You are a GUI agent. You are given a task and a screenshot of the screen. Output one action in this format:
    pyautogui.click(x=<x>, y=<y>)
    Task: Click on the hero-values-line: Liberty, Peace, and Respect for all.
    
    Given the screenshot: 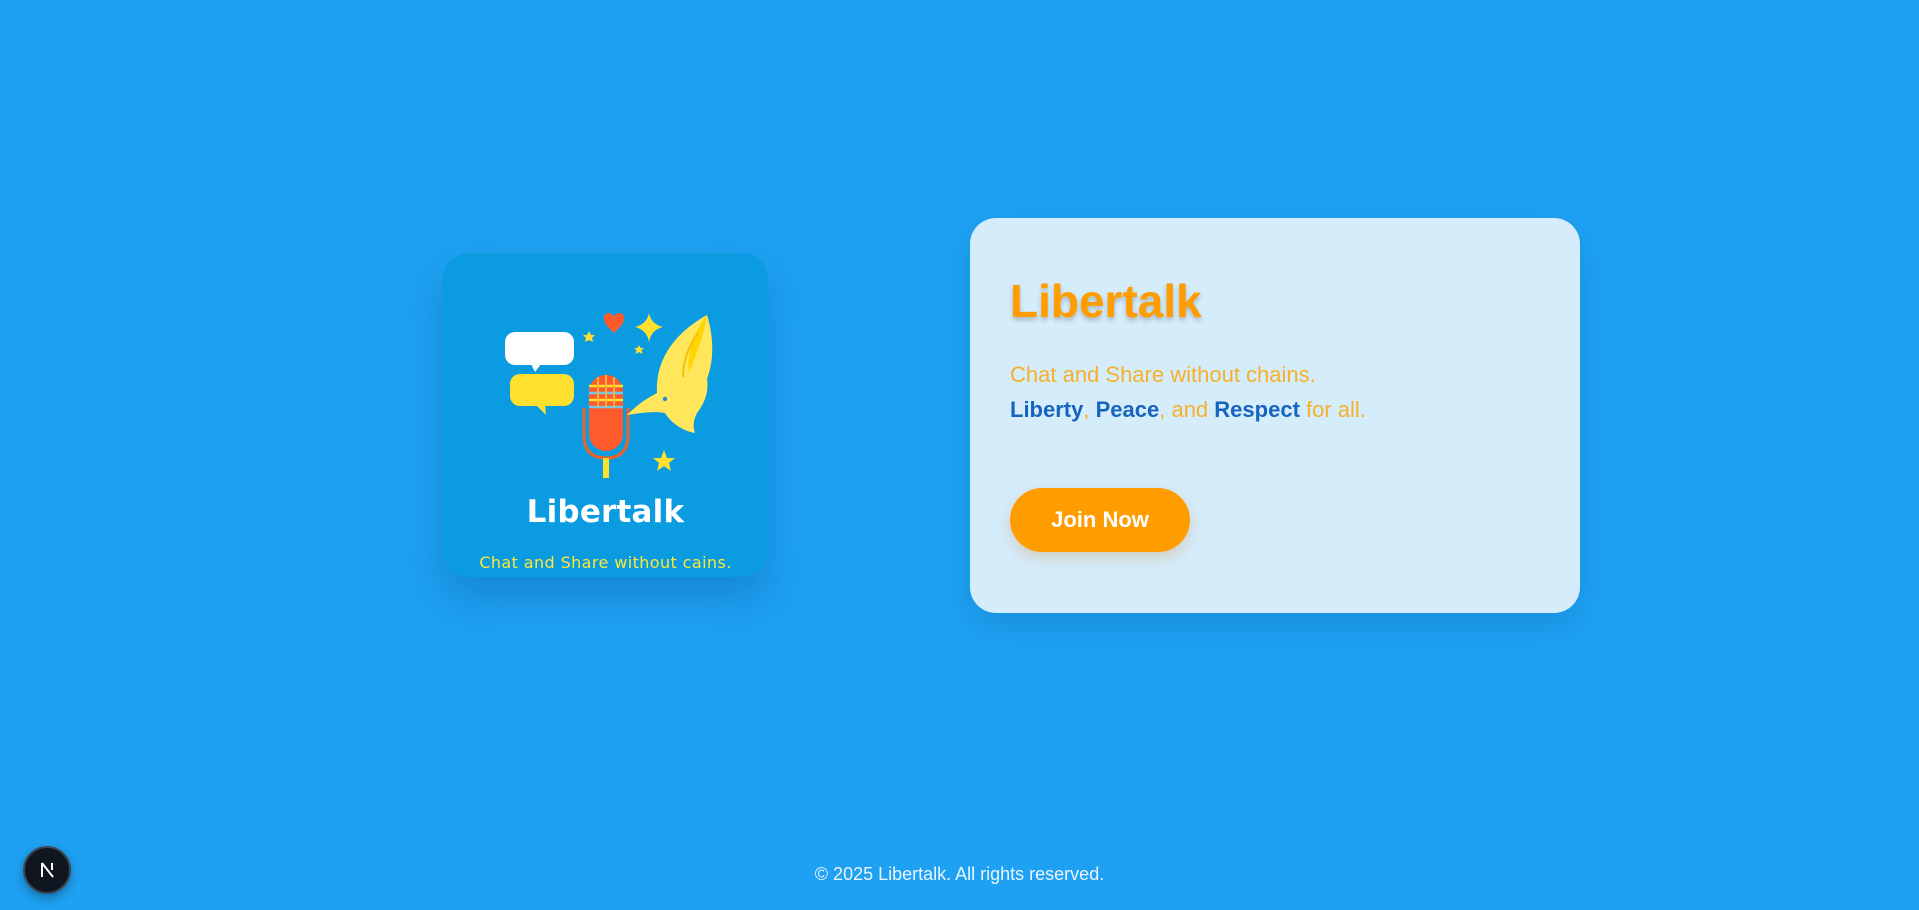 What is the action you would take?
    pyautogui.click(x=1188, y=410)
    